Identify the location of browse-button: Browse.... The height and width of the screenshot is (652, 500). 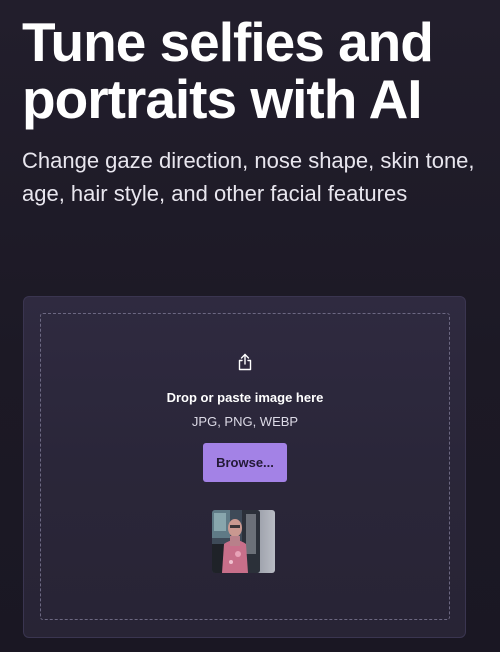
(245, 462).